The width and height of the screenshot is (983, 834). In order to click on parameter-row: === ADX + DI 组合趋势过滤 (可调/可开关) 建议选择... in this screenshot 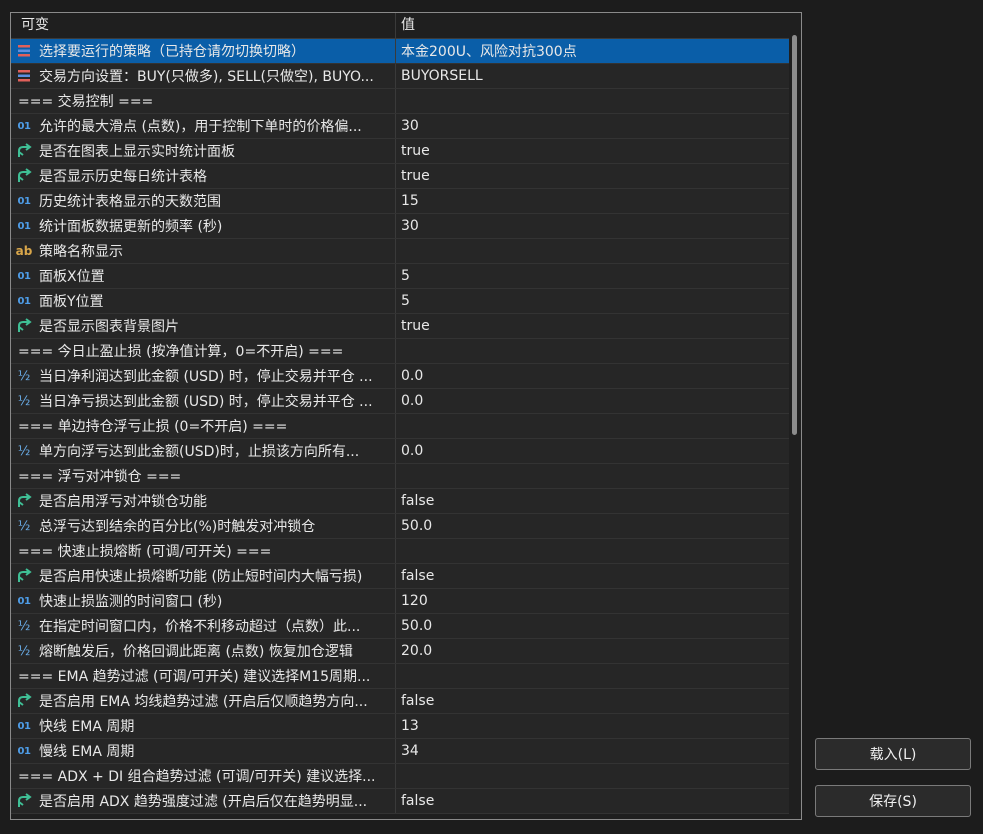, I will do `click(400, 776)`.